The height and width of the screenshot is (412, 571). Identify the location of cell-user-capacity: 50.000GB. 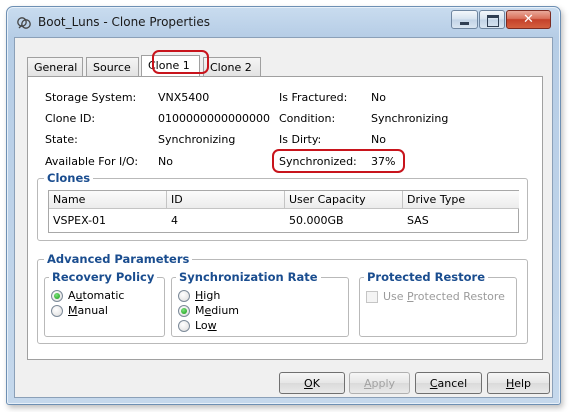
(316, 220).